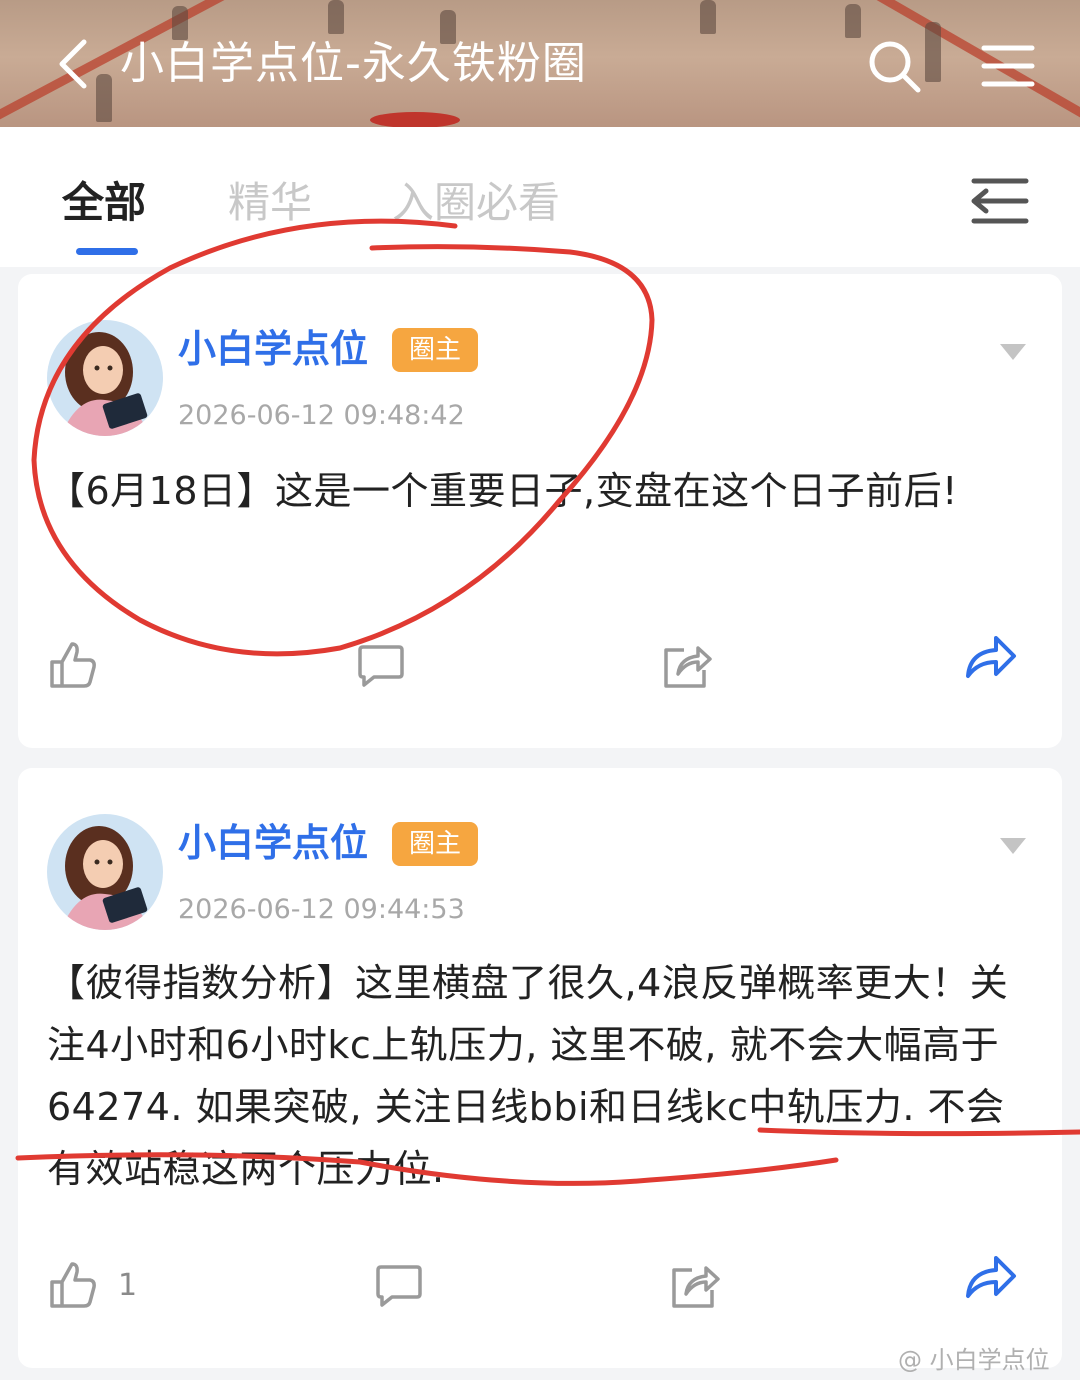 The width and height of the screenshot is (1080, 1380). I want to click on tab-bar: 全部 精华 入圈必看, so click(540, 197).